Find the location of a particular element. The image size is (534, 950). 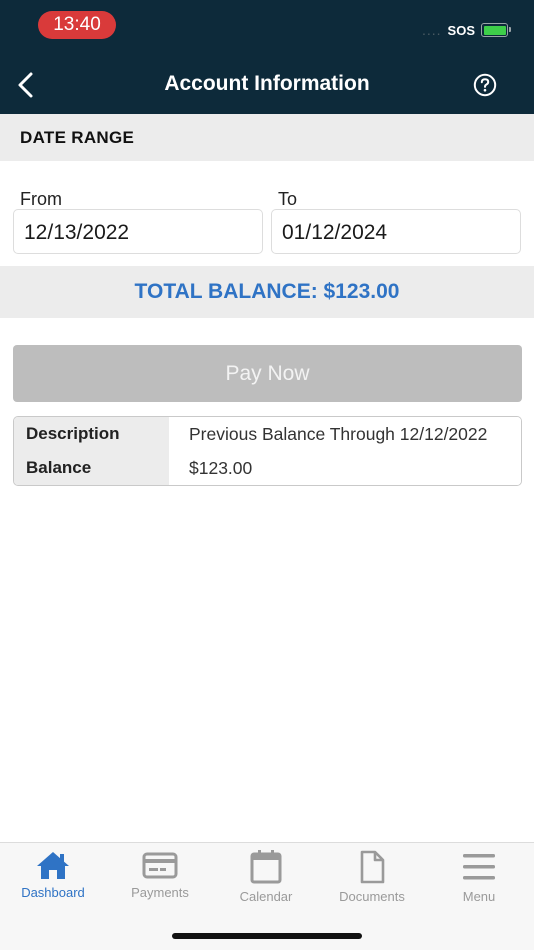

details-label-column: Description Balance is located at coordinates (91, 451).